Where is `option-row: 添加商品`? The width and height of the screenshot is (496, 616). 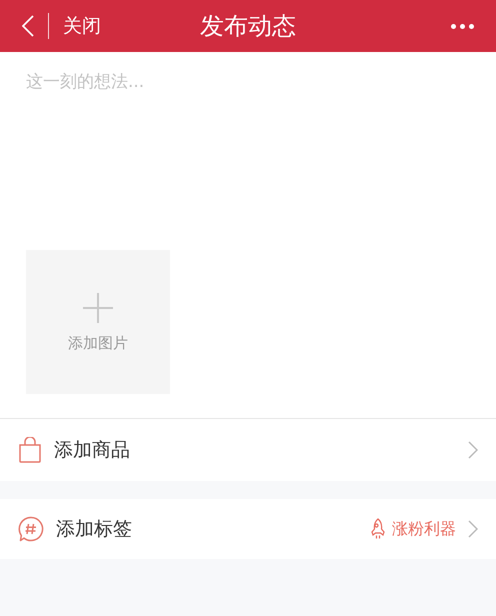
option-row: 添加商品 is located at coordinates (248, 450).